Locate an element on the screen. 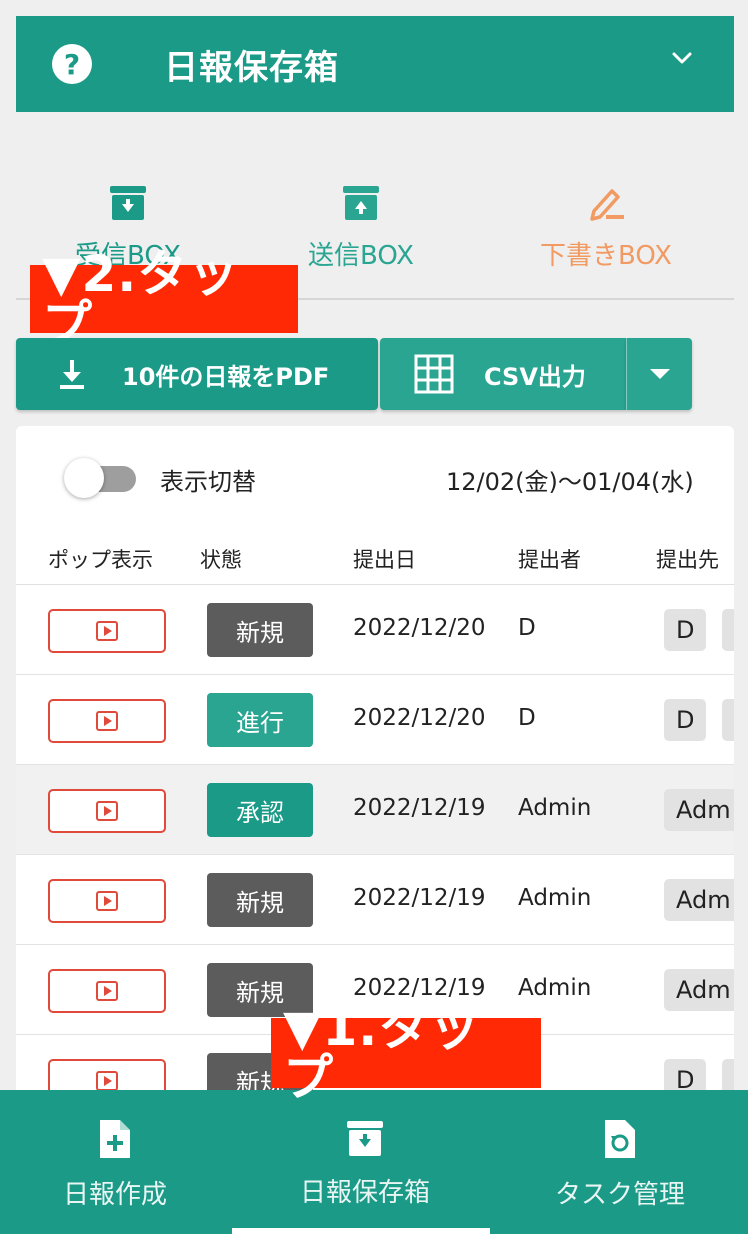  column-header-date: 提出日 is located at coordinates (384, 560).